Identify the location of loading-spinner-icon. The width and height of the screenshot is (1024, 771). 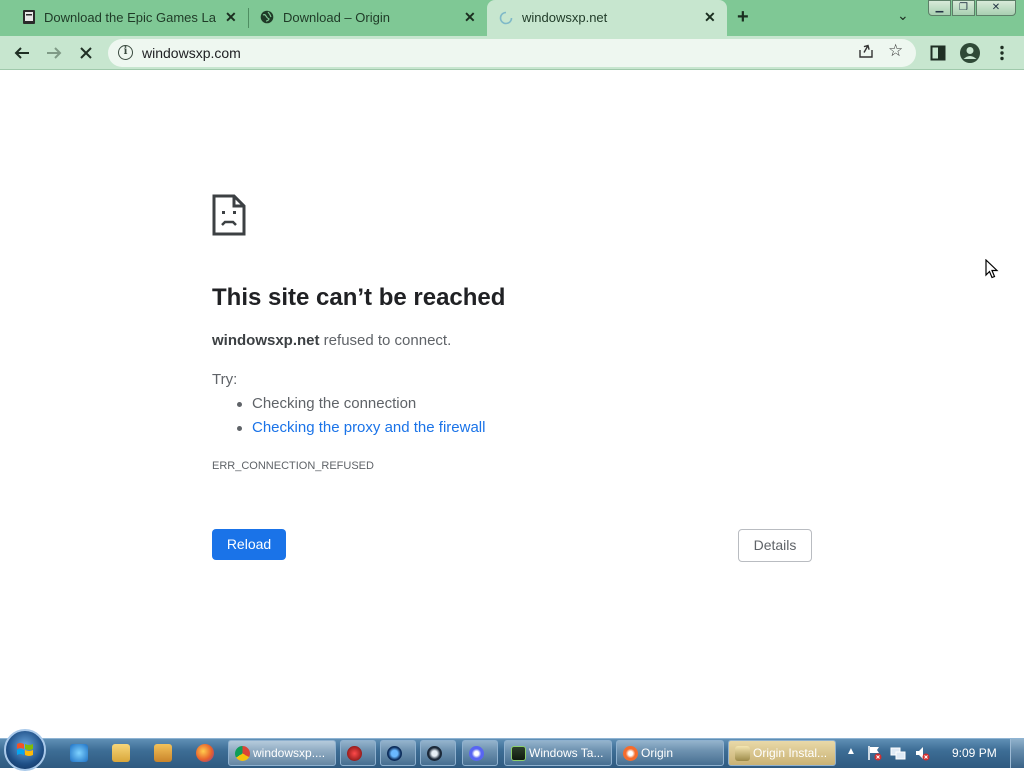
(506, 18).